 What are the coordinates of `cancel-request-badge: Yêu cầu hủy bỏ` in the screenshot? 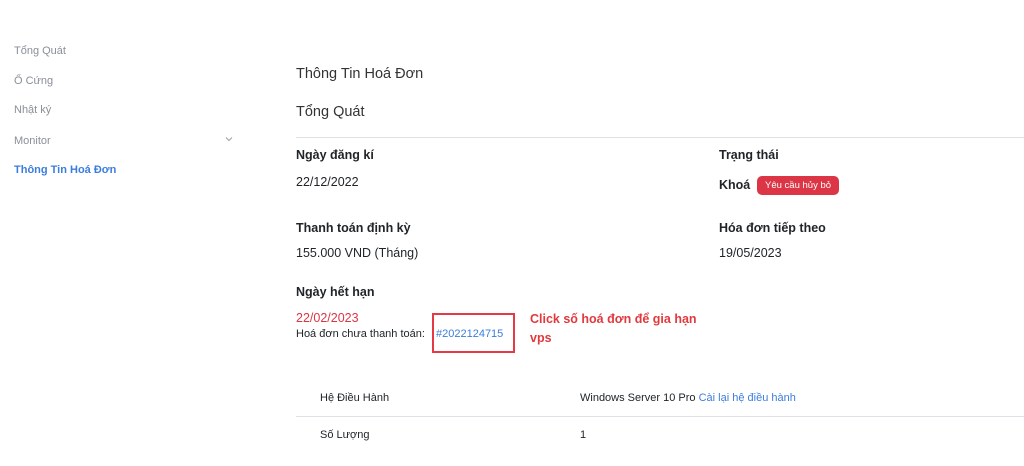 It's located at (798, 185).